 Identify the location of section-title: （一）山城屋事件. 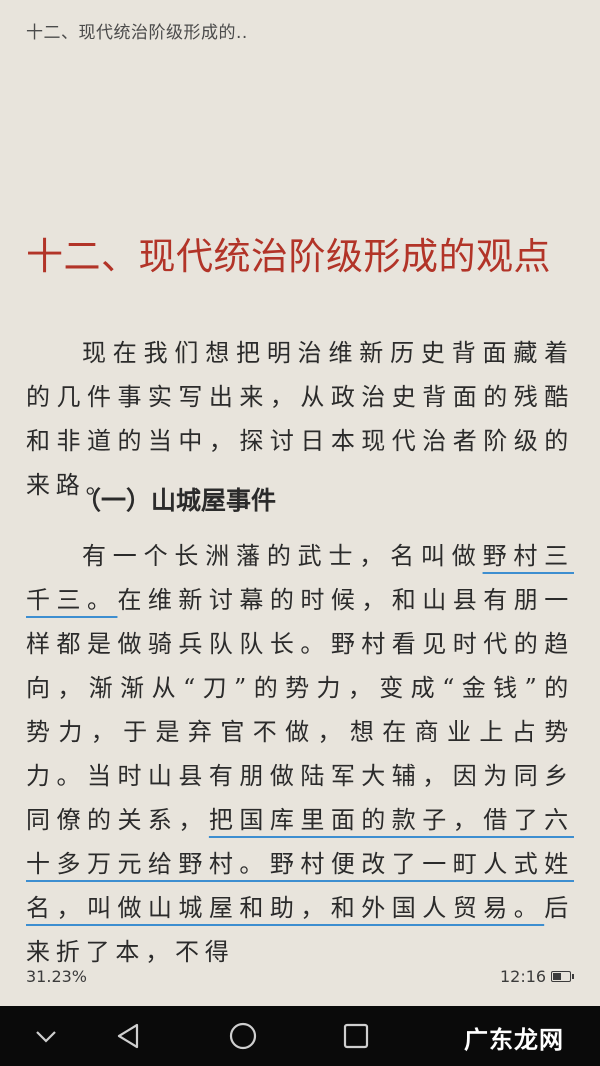
(176, 500).